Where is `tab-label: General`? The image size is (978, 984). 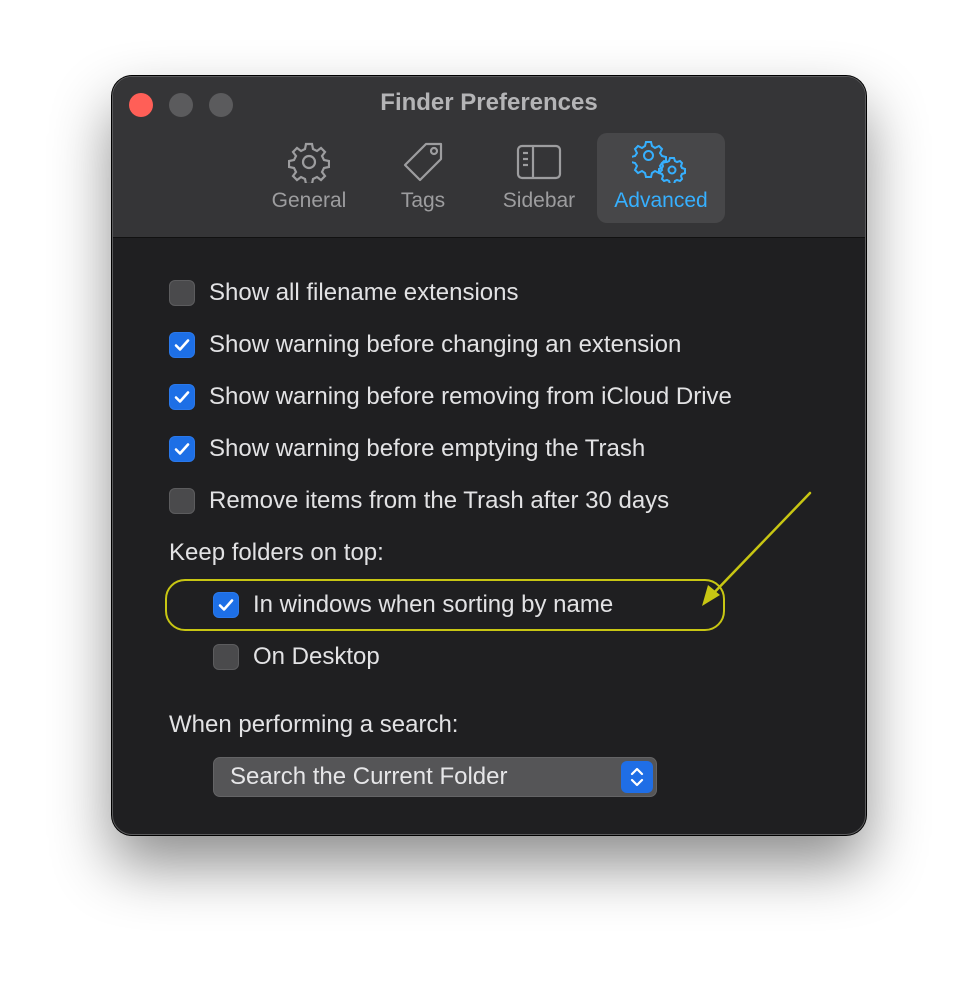
tab-label: General is located at coordinates (309, 200).